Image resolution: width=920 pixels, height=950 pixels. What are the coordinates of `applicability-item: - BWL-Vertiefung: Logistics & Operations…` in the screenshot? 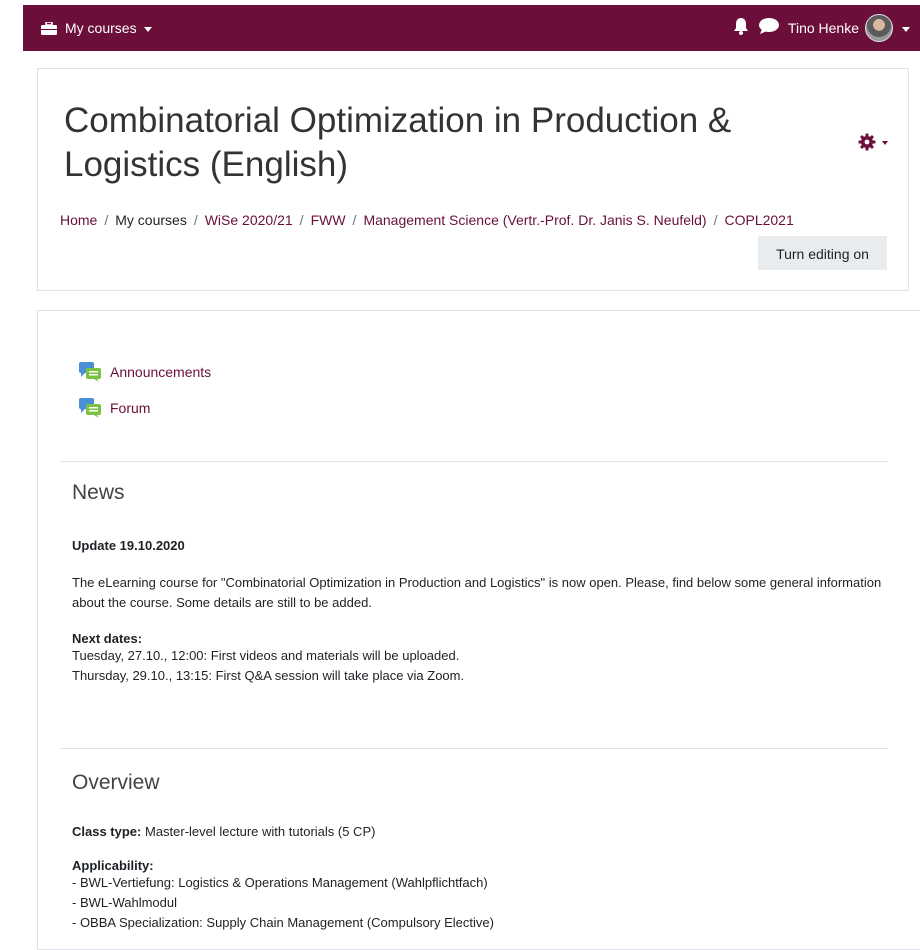 It's located at (280, 882).